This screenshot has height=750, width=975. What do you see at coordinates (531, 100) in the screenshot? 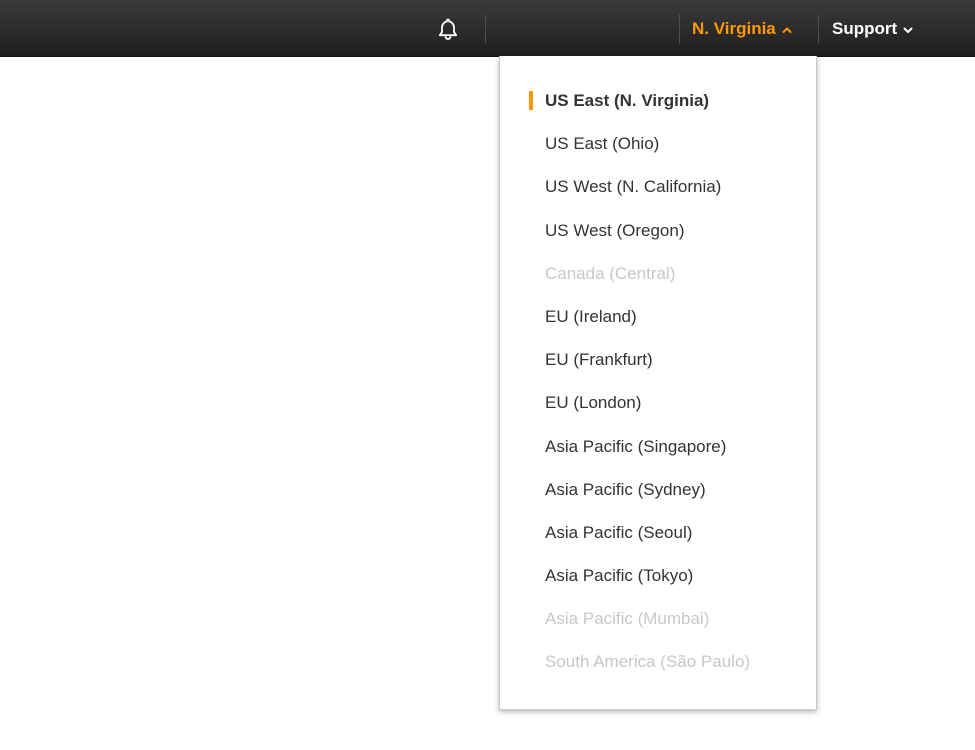
I see `selected-indicator` at bounding box center [531, 100].